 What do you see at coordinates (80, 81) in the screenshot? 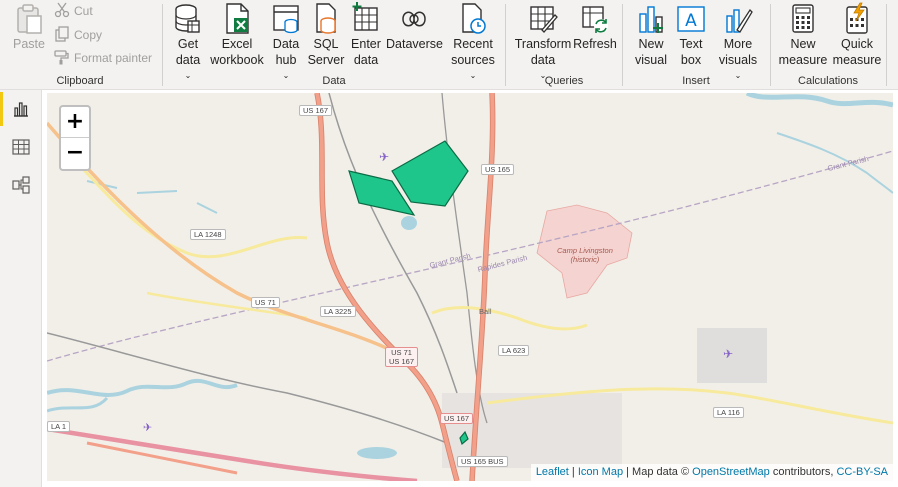
I see `clipboard-group-label: Clipboard` at bounding box center [80, 81].